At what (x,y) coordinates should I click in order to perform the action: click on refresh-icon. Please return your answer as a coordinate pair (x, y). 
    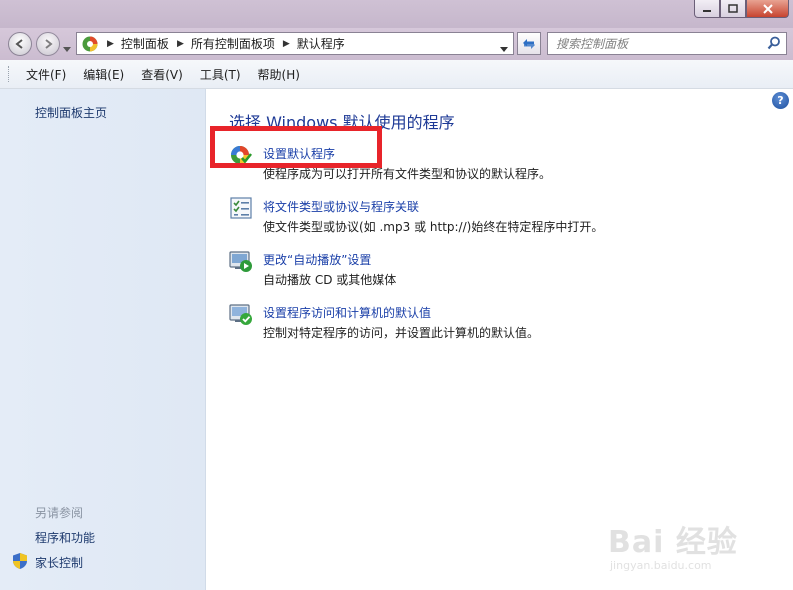
    Looking at the image, I should click on (529, 43).